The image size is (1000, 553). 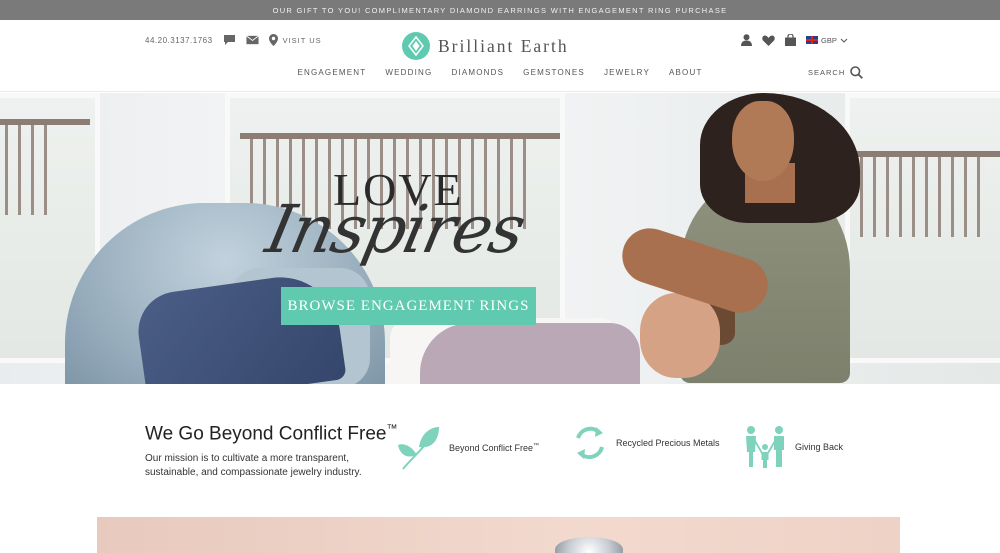 What do you see at coordinates (819, 447) in the screenshot?
I see `feature-label: Giving Back` at bounding box center [819, 447].